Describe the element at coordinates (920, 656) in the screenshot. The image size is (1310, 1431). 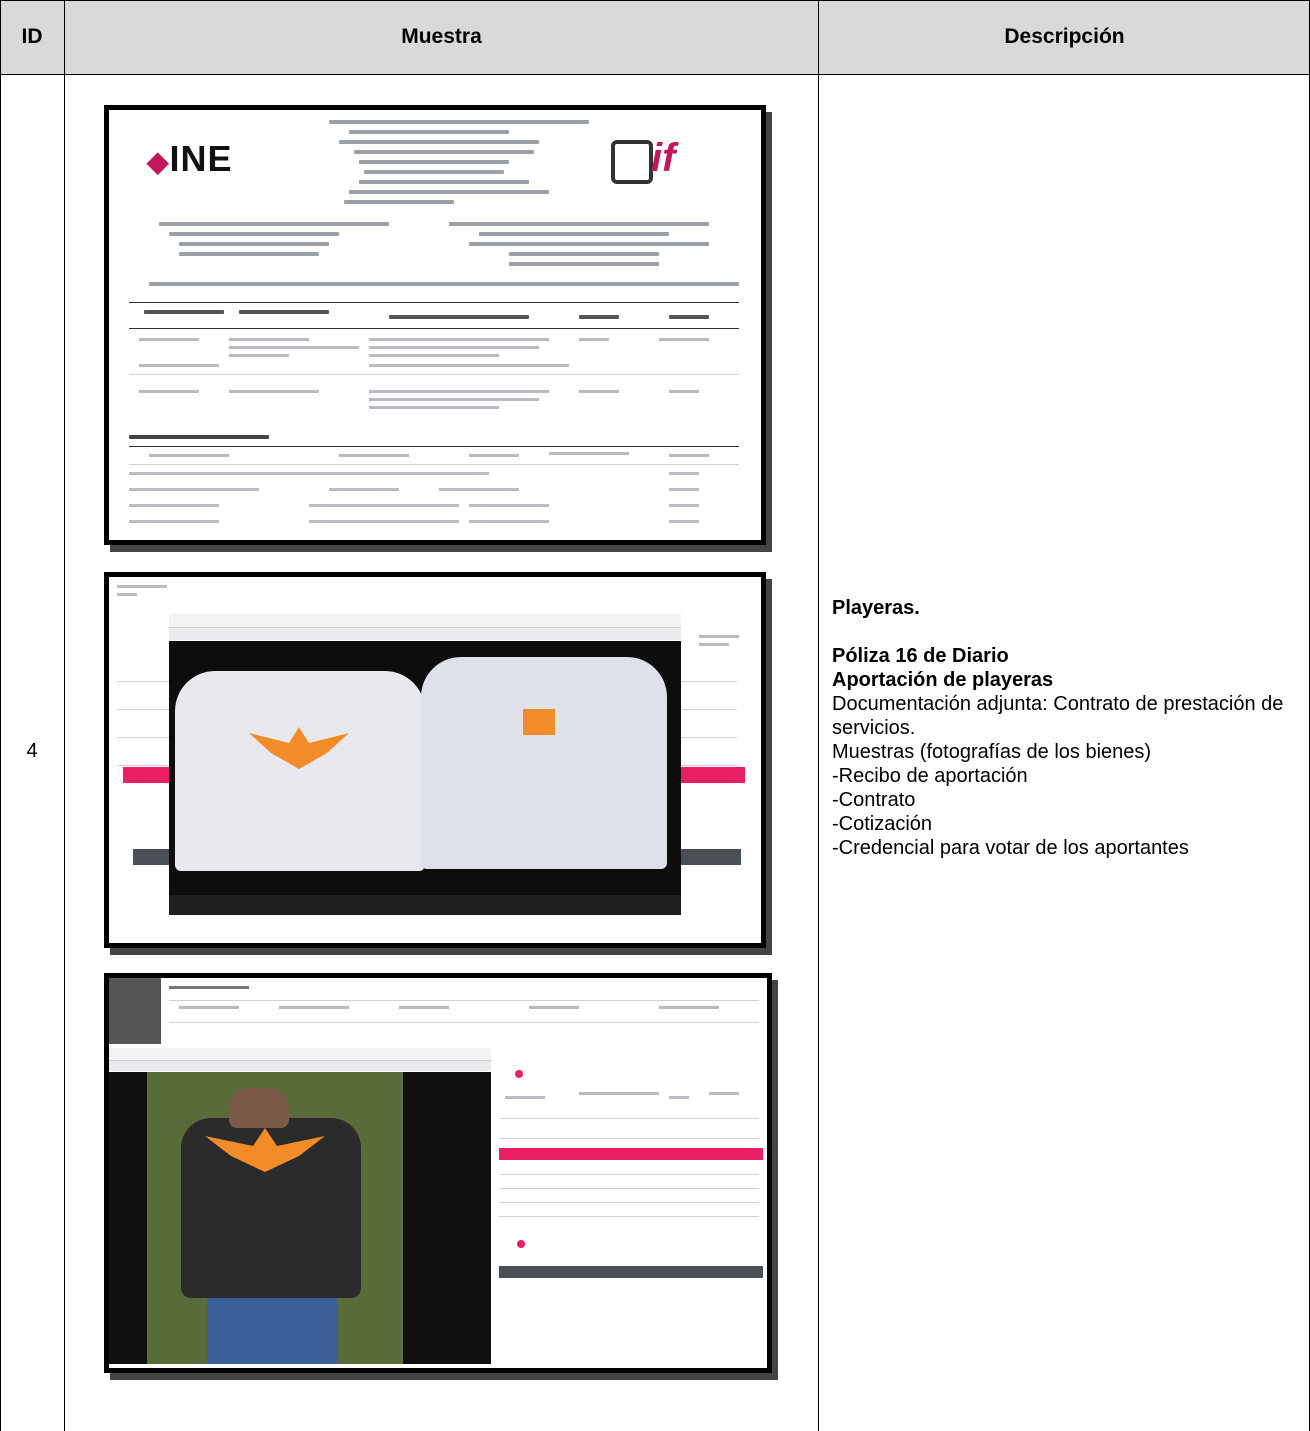
I see `description-policy: Póliza 16 de Diario` at that location.